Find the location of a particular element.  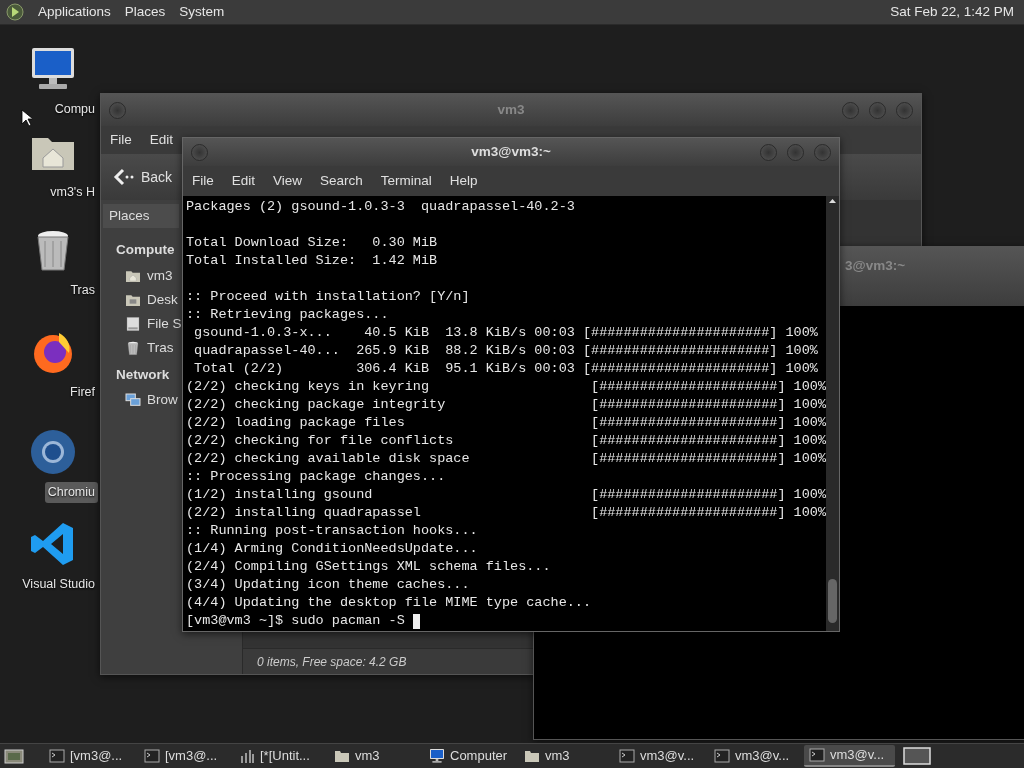

app-menu-icon is located at coordinates (15, 12).